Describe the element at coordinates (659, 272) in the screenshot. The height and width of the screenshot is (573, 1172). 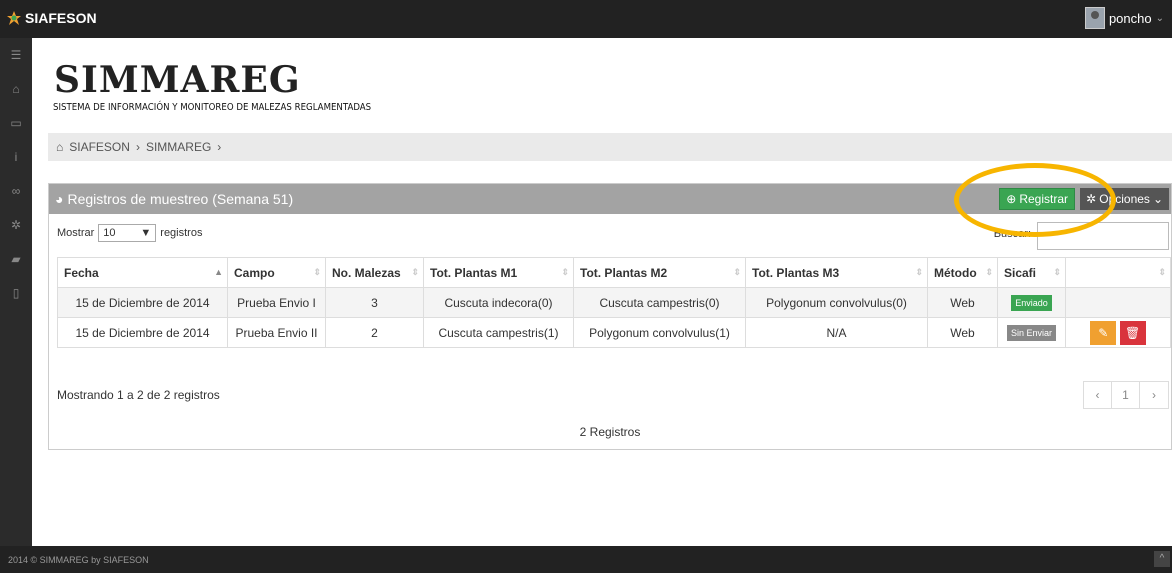
I see `col-m2: Tot. Plantas M2 ⇕` at that location.